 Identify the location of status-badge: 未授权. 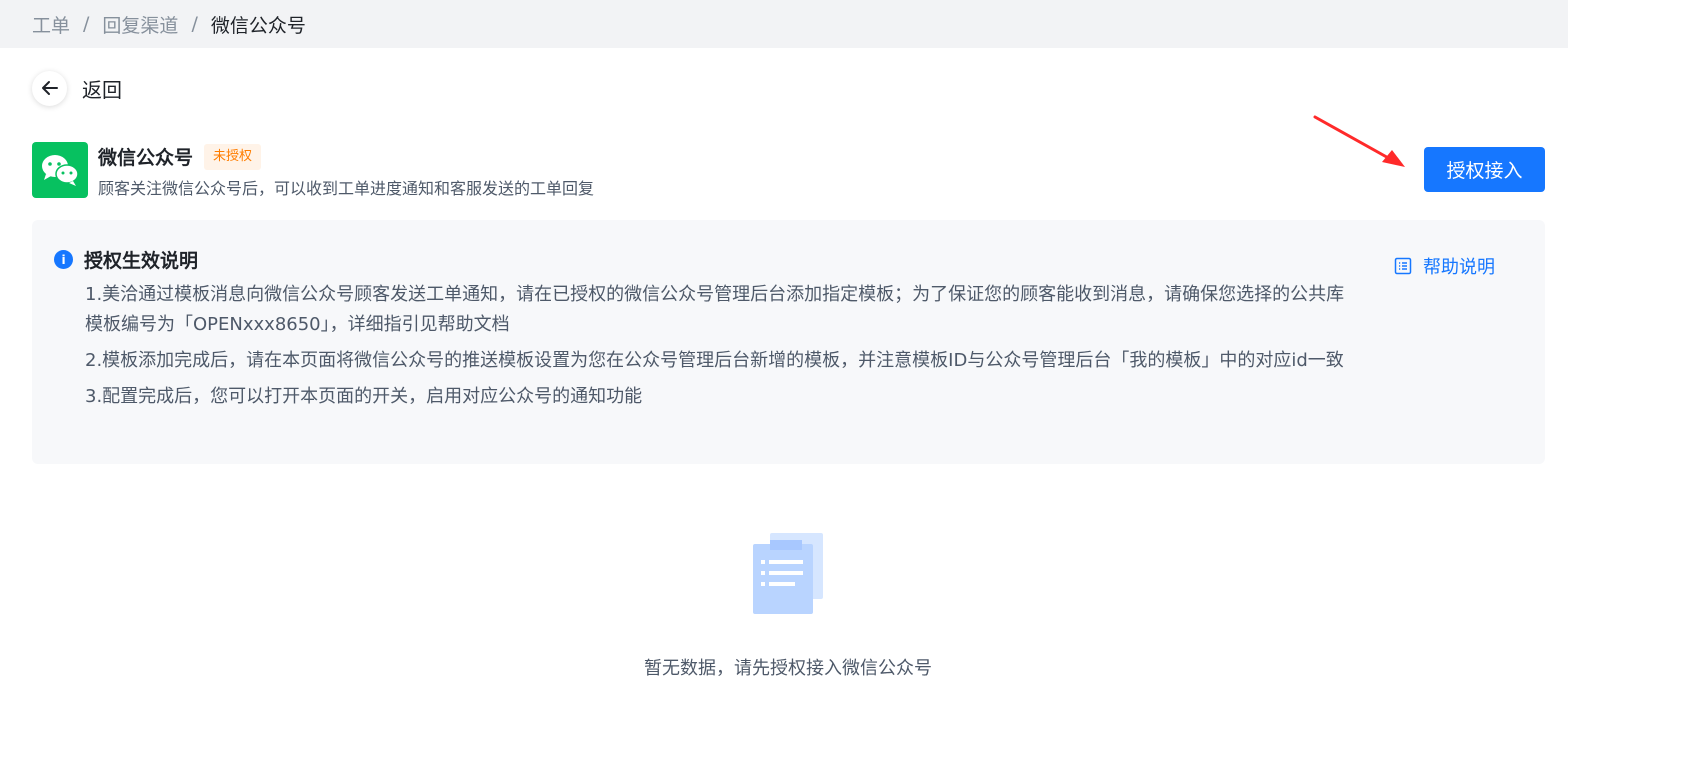
(233, 156).